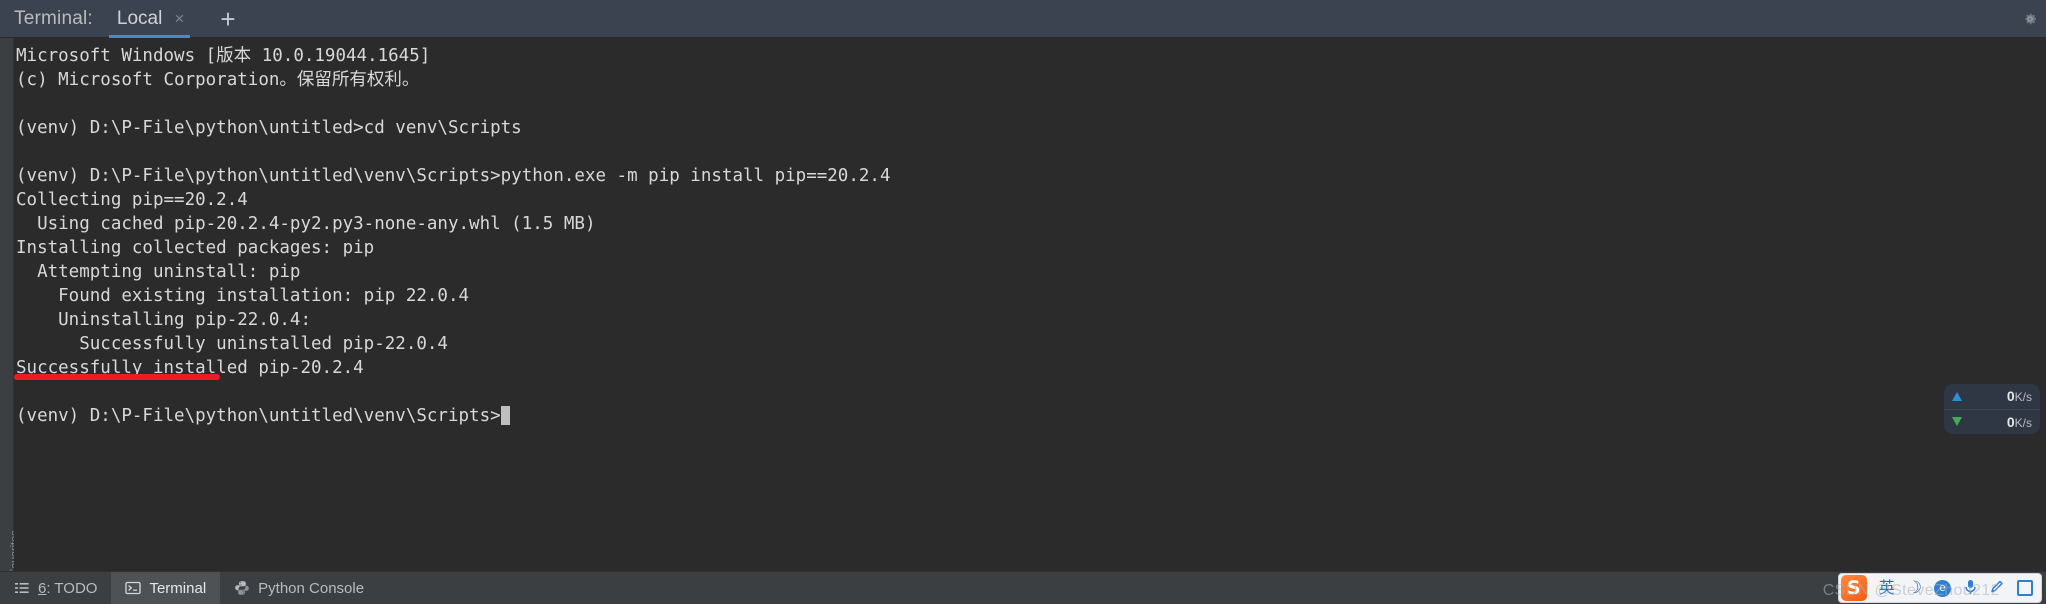 This screenshot has width=2046, height=604. Describe the element at coordinates (1997, 588) in the screenshot. I see `pen-icon` at that location.